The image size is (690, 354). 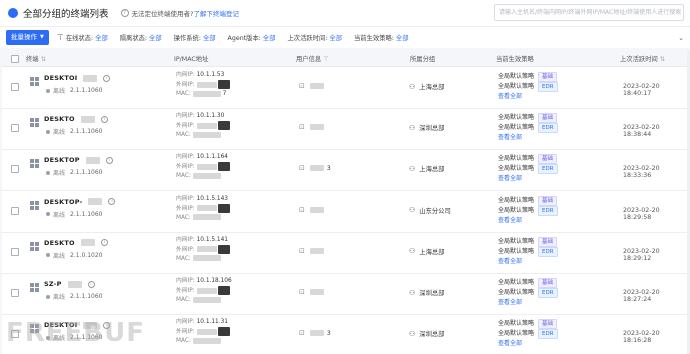 I want to click on last-active-time: 2023-02-20 18:29:58, so click(x=641, y=213).